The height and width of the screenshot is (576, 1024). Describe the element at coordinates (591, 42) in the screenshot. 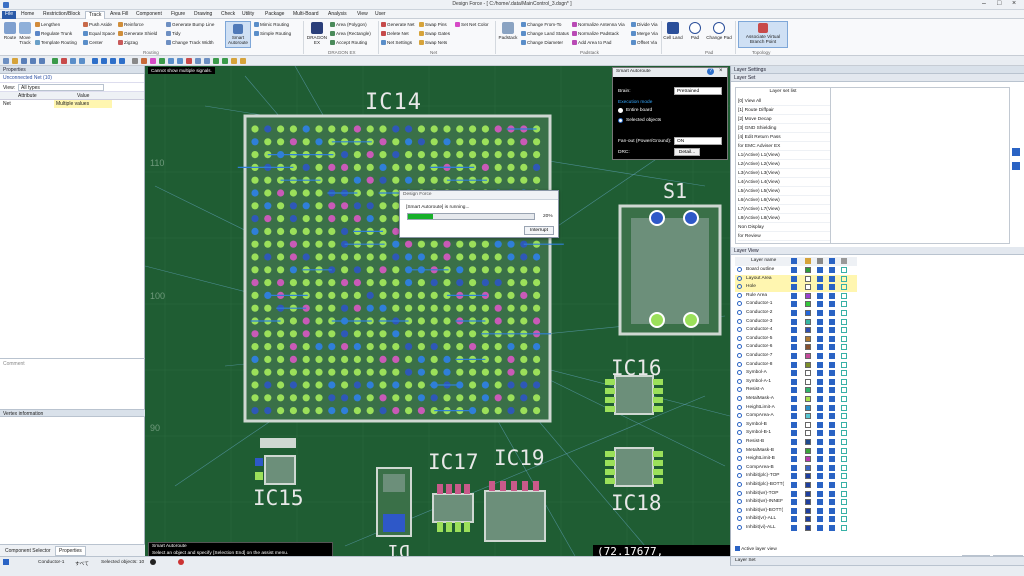

I see `add-area-to-pad-button: Add Area to Pad` at that location.